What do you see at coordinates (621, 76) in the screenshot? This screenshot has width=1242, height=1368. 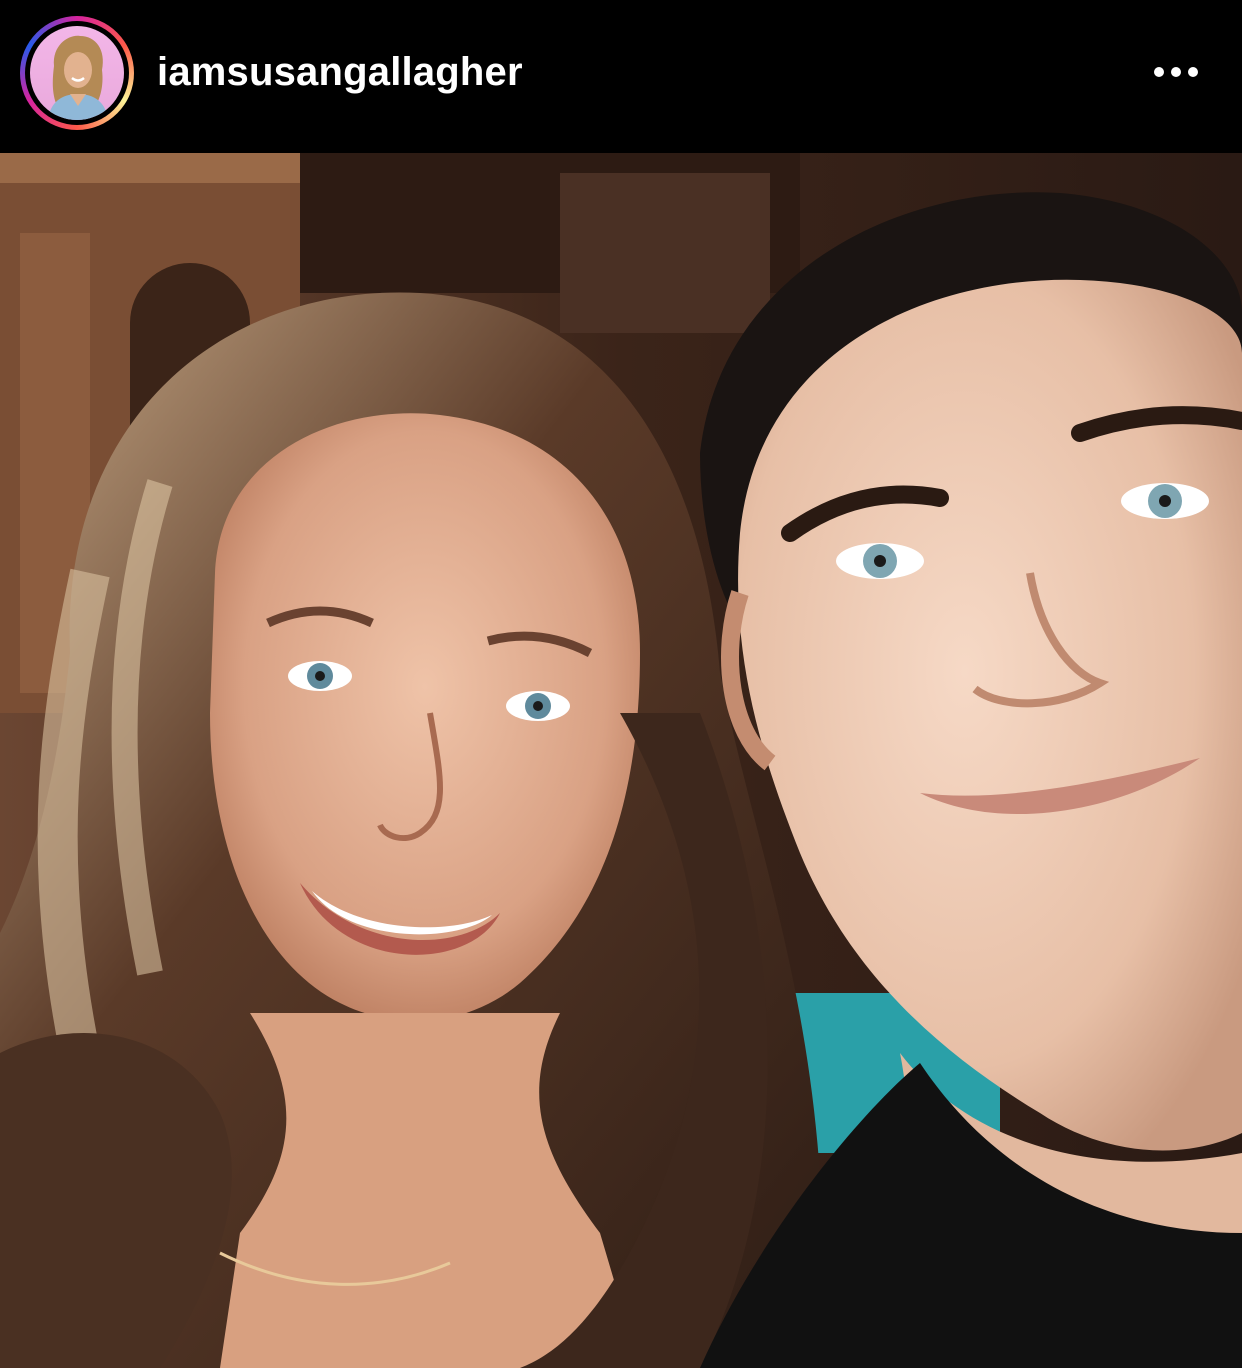 I see `post-header: iamsusangallagher` at bounding box center [621, 76].